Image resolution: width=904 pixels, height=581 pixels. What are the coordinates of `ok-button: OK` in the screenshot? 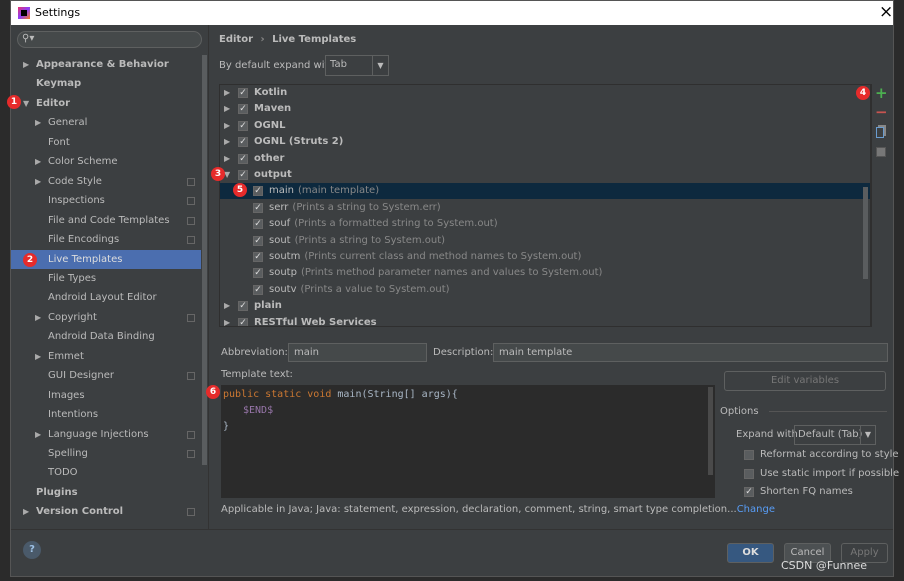 It's located at (750, 553).